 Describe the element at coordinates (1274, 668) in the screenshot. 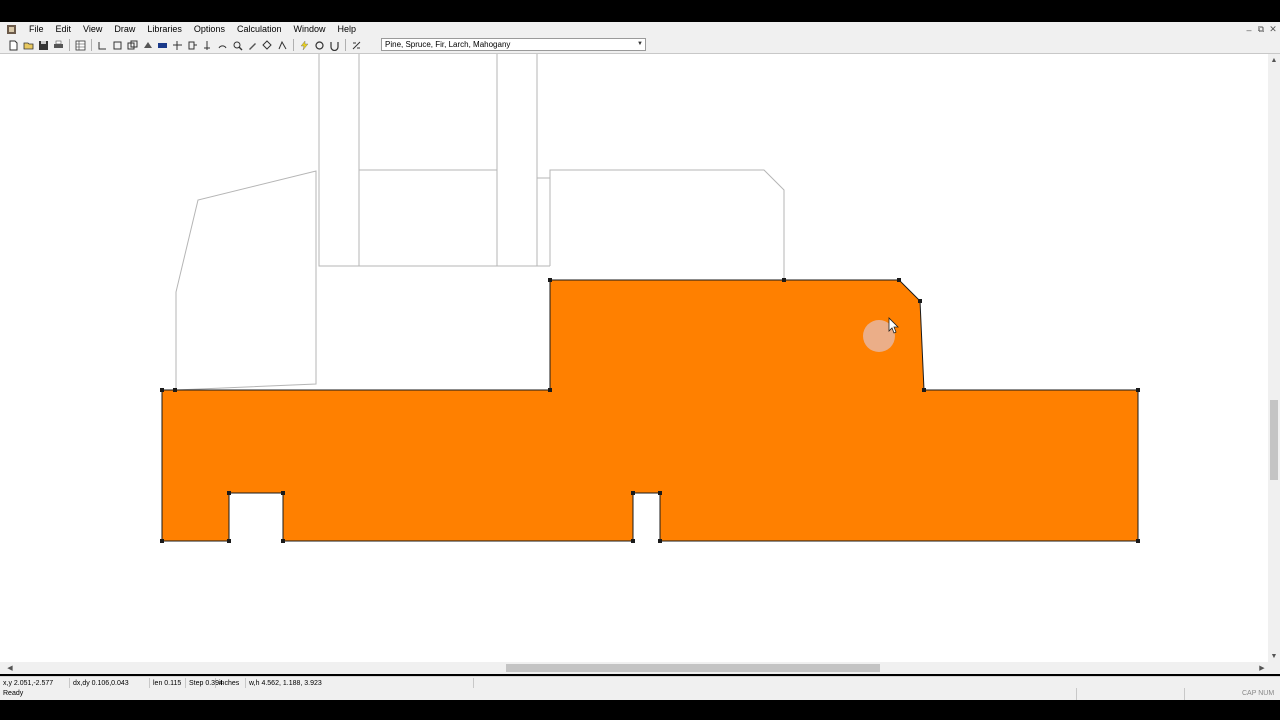

I see `scrollbar-corner` at that location.